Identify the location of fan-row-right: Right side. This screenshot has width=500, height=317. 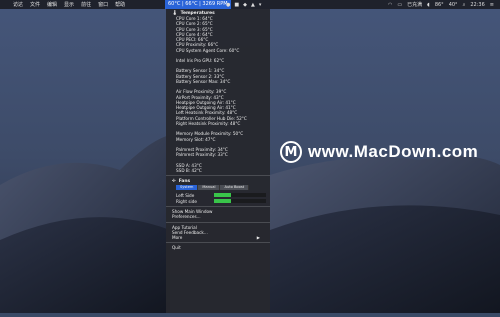
(218, 201).